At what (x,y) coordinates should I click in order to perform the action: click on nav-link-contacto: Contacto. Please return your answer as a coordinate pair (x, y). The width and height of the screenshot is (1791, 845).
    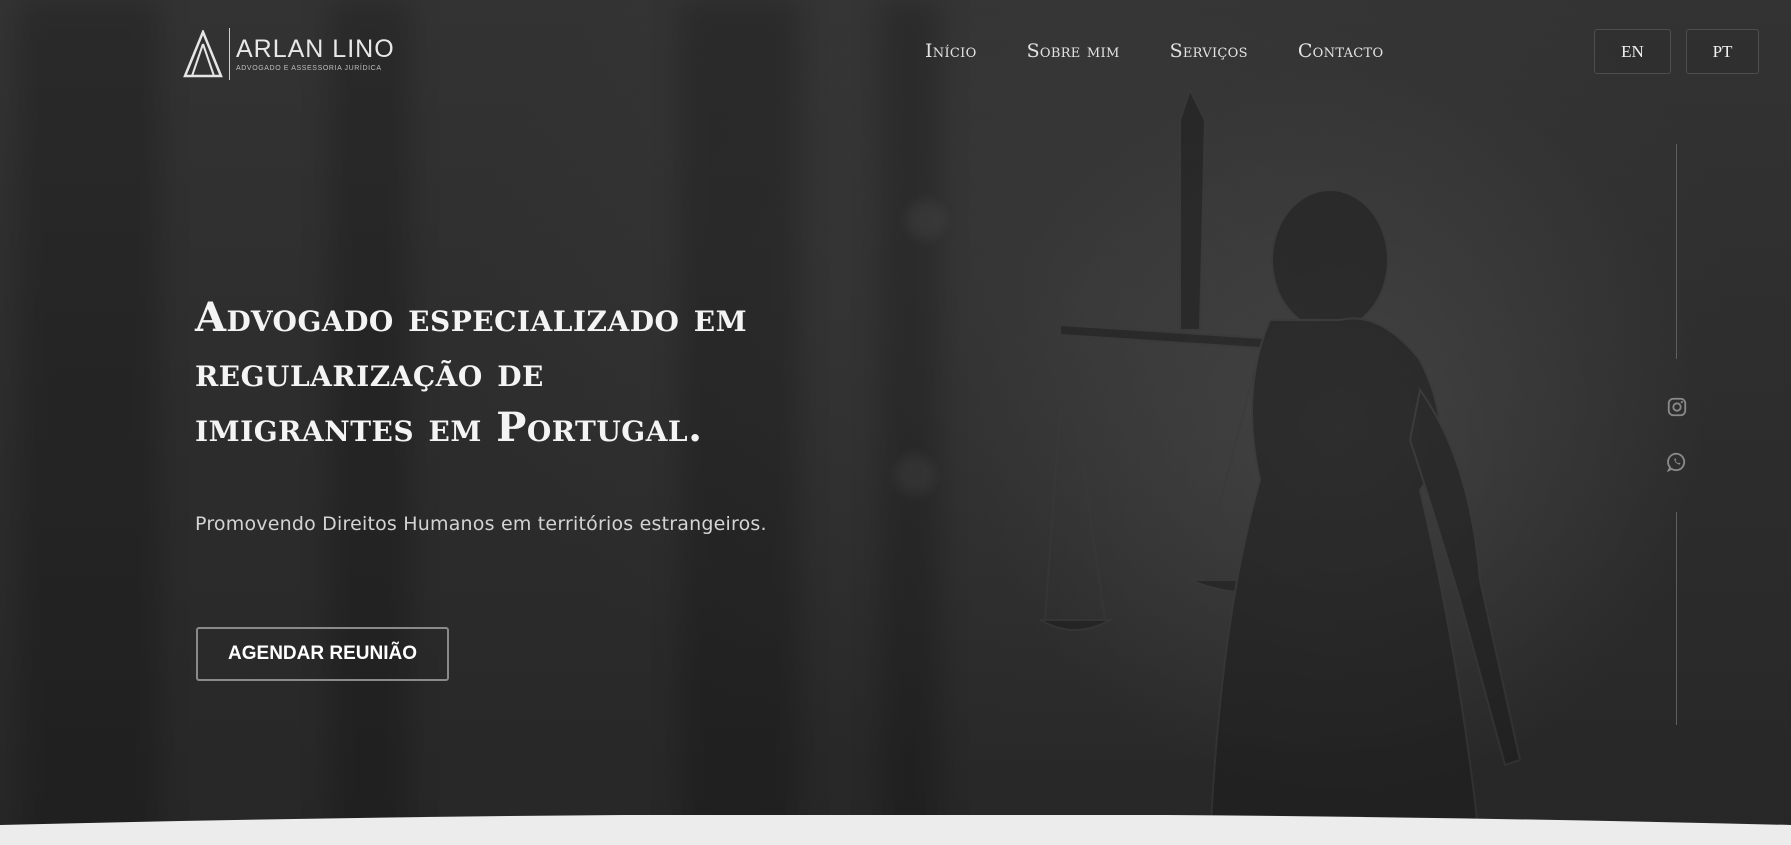
    Looking at the image, I should click on (1341, 51).